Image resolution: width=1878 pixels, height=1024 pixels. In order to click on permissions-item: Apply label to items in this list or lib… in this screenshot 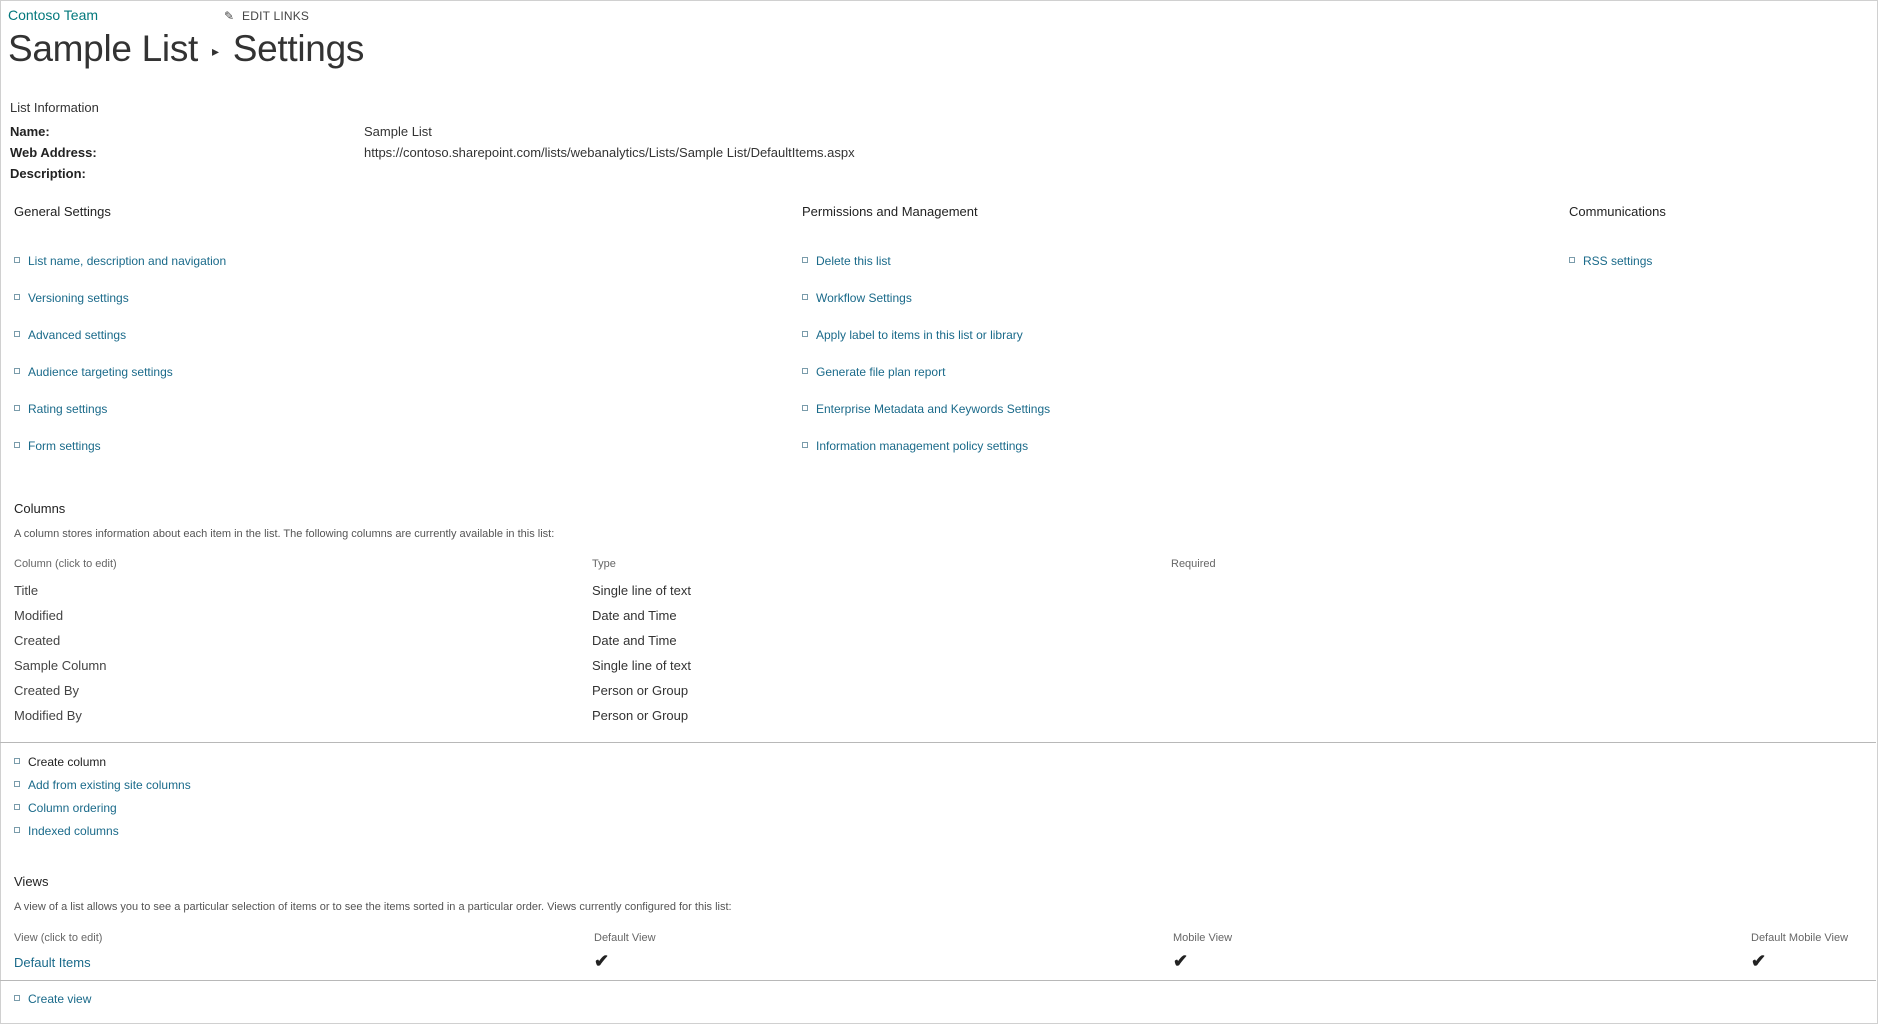, I will do `click(912, 335)`.